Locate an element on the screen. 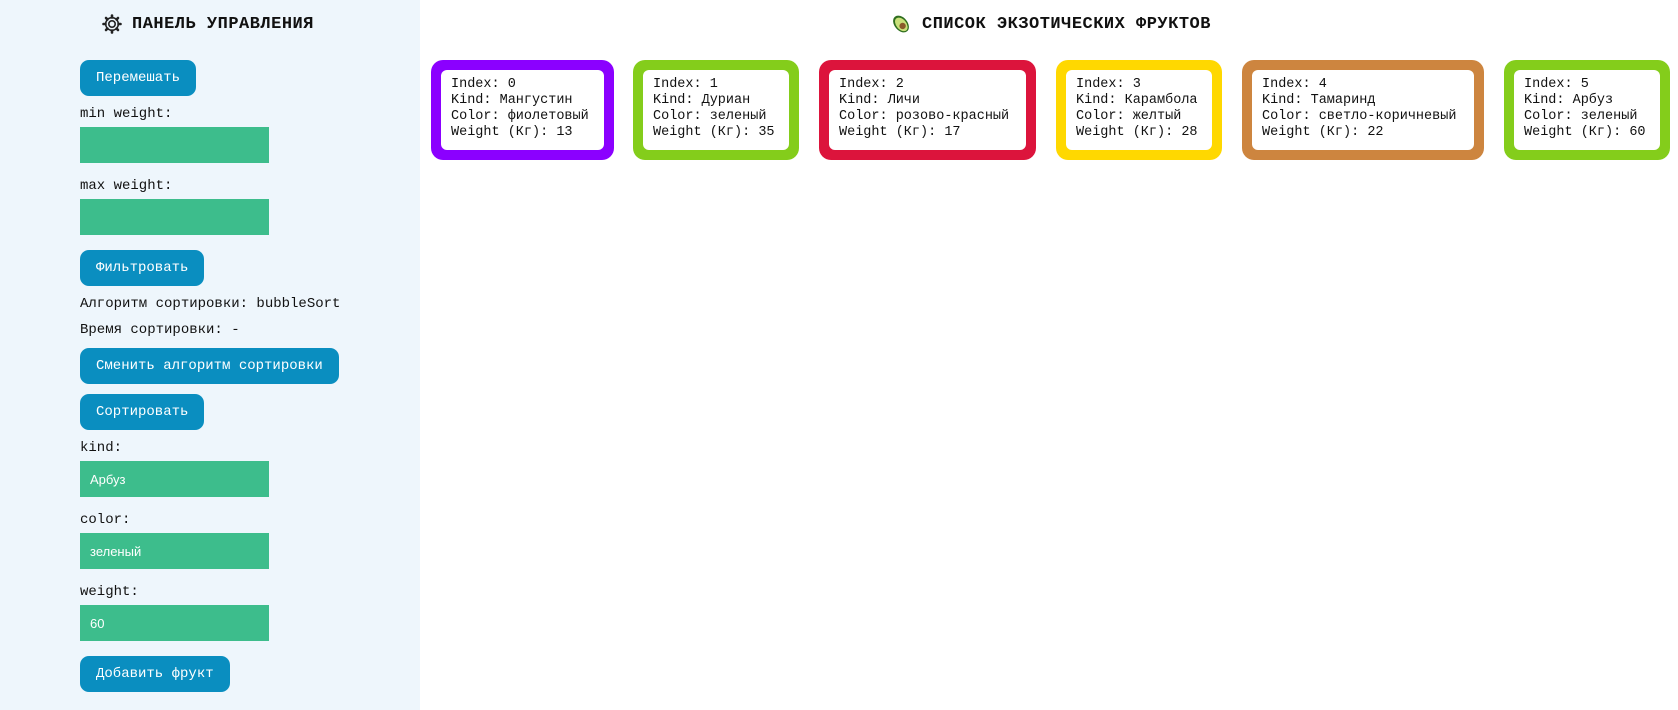 This screenshot has height=710, width=1678. sort-button: Сортировать is located at coordinates (142, 412).